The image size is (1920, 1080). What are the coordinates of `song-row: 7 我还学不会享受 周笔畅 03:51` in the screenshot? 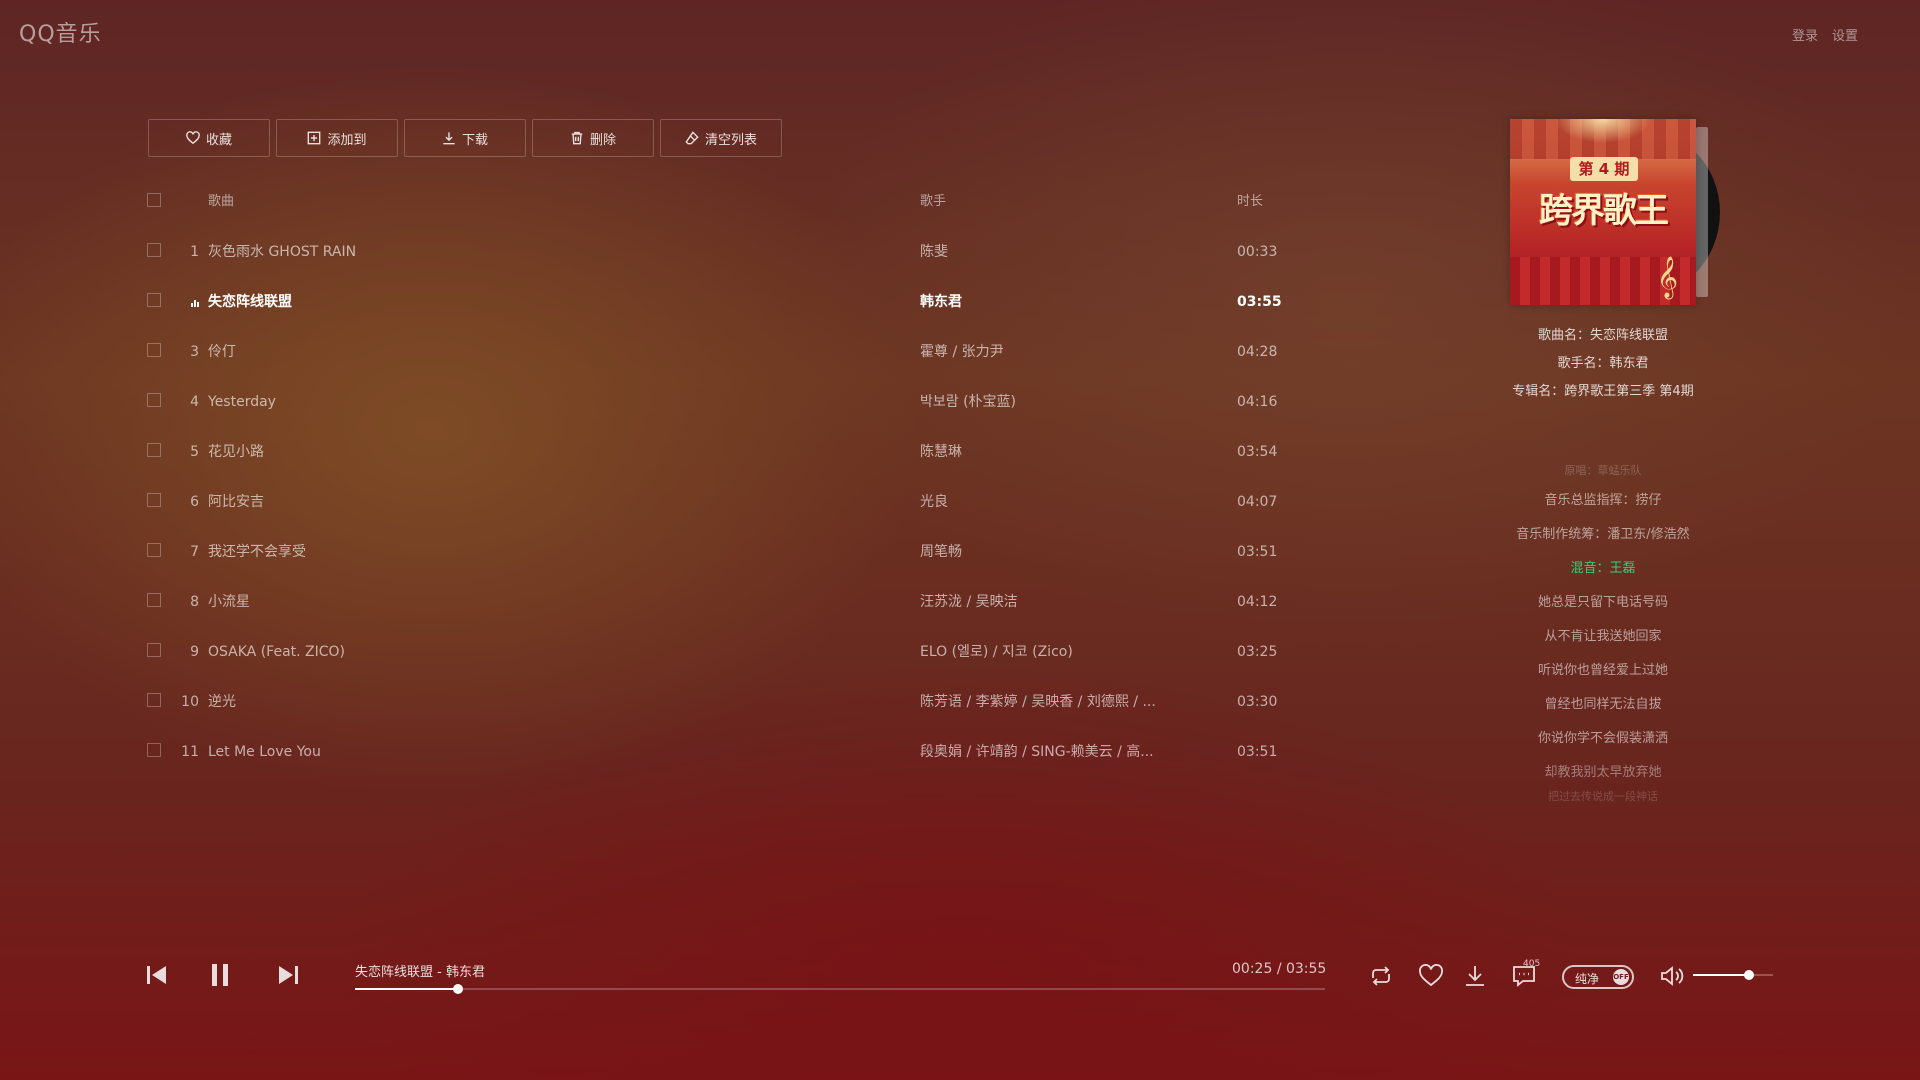 It's located at (722, 556).